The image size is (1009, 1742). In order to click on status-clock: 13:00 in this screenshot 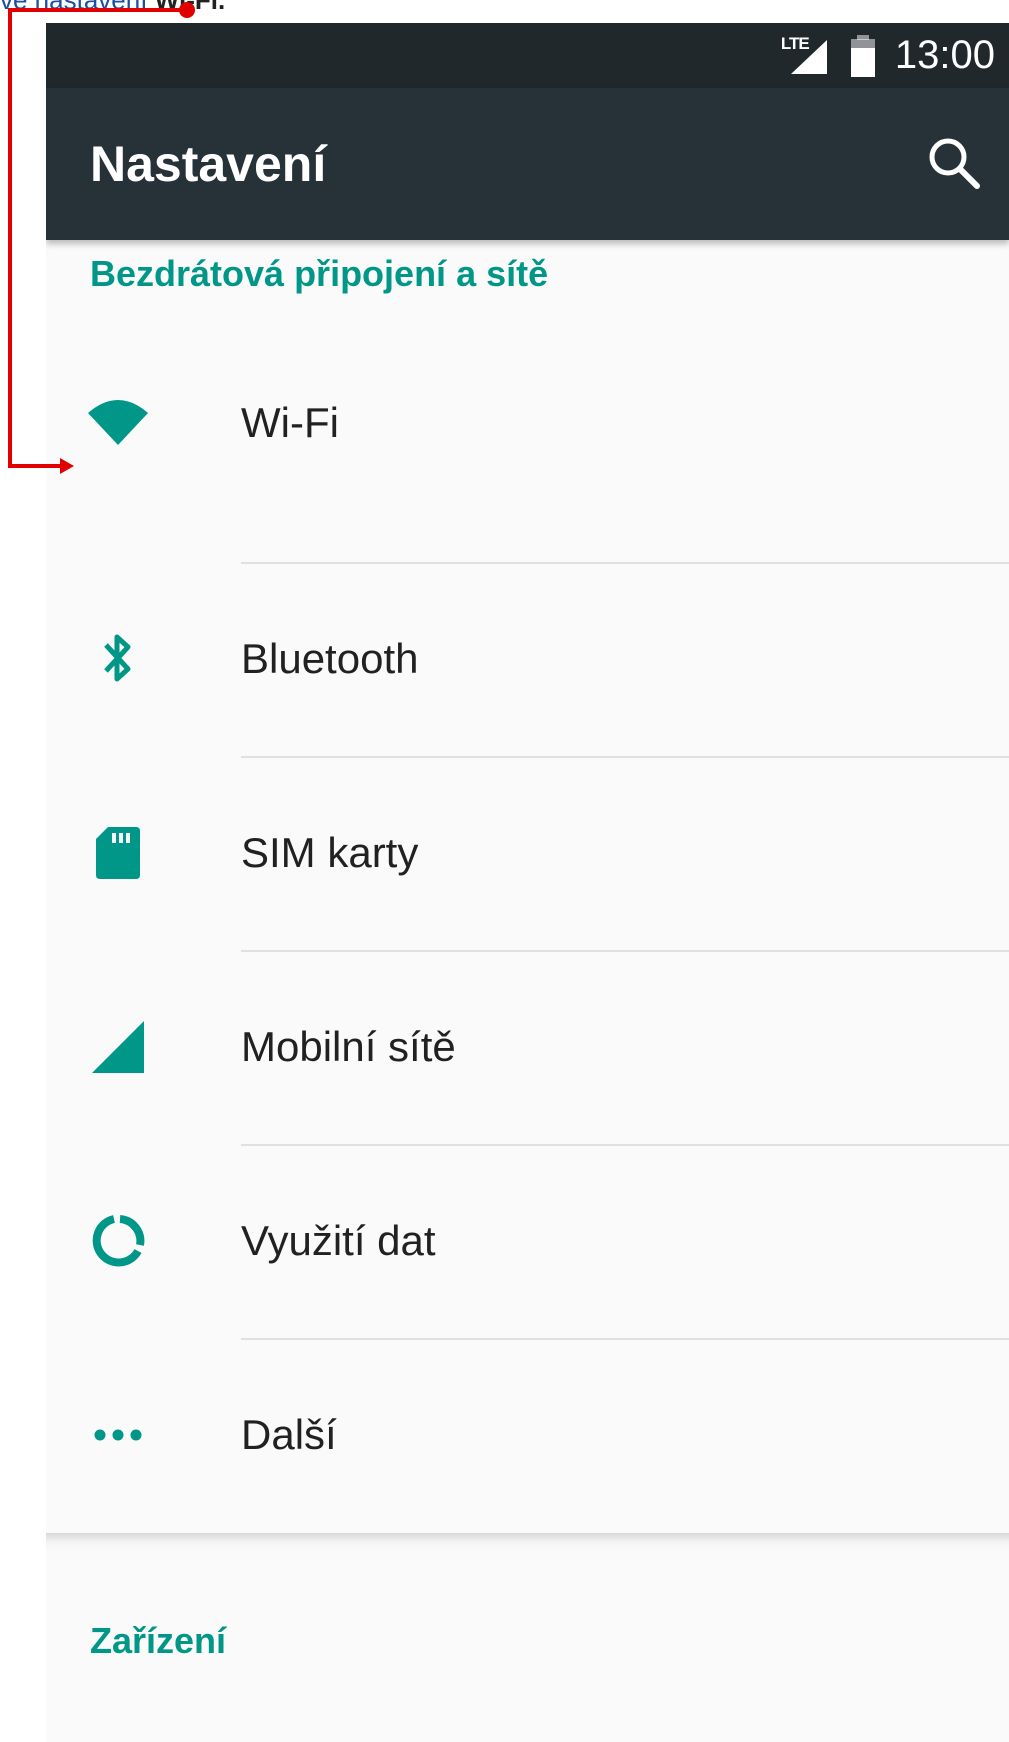, I will do `click(944, 55)`.